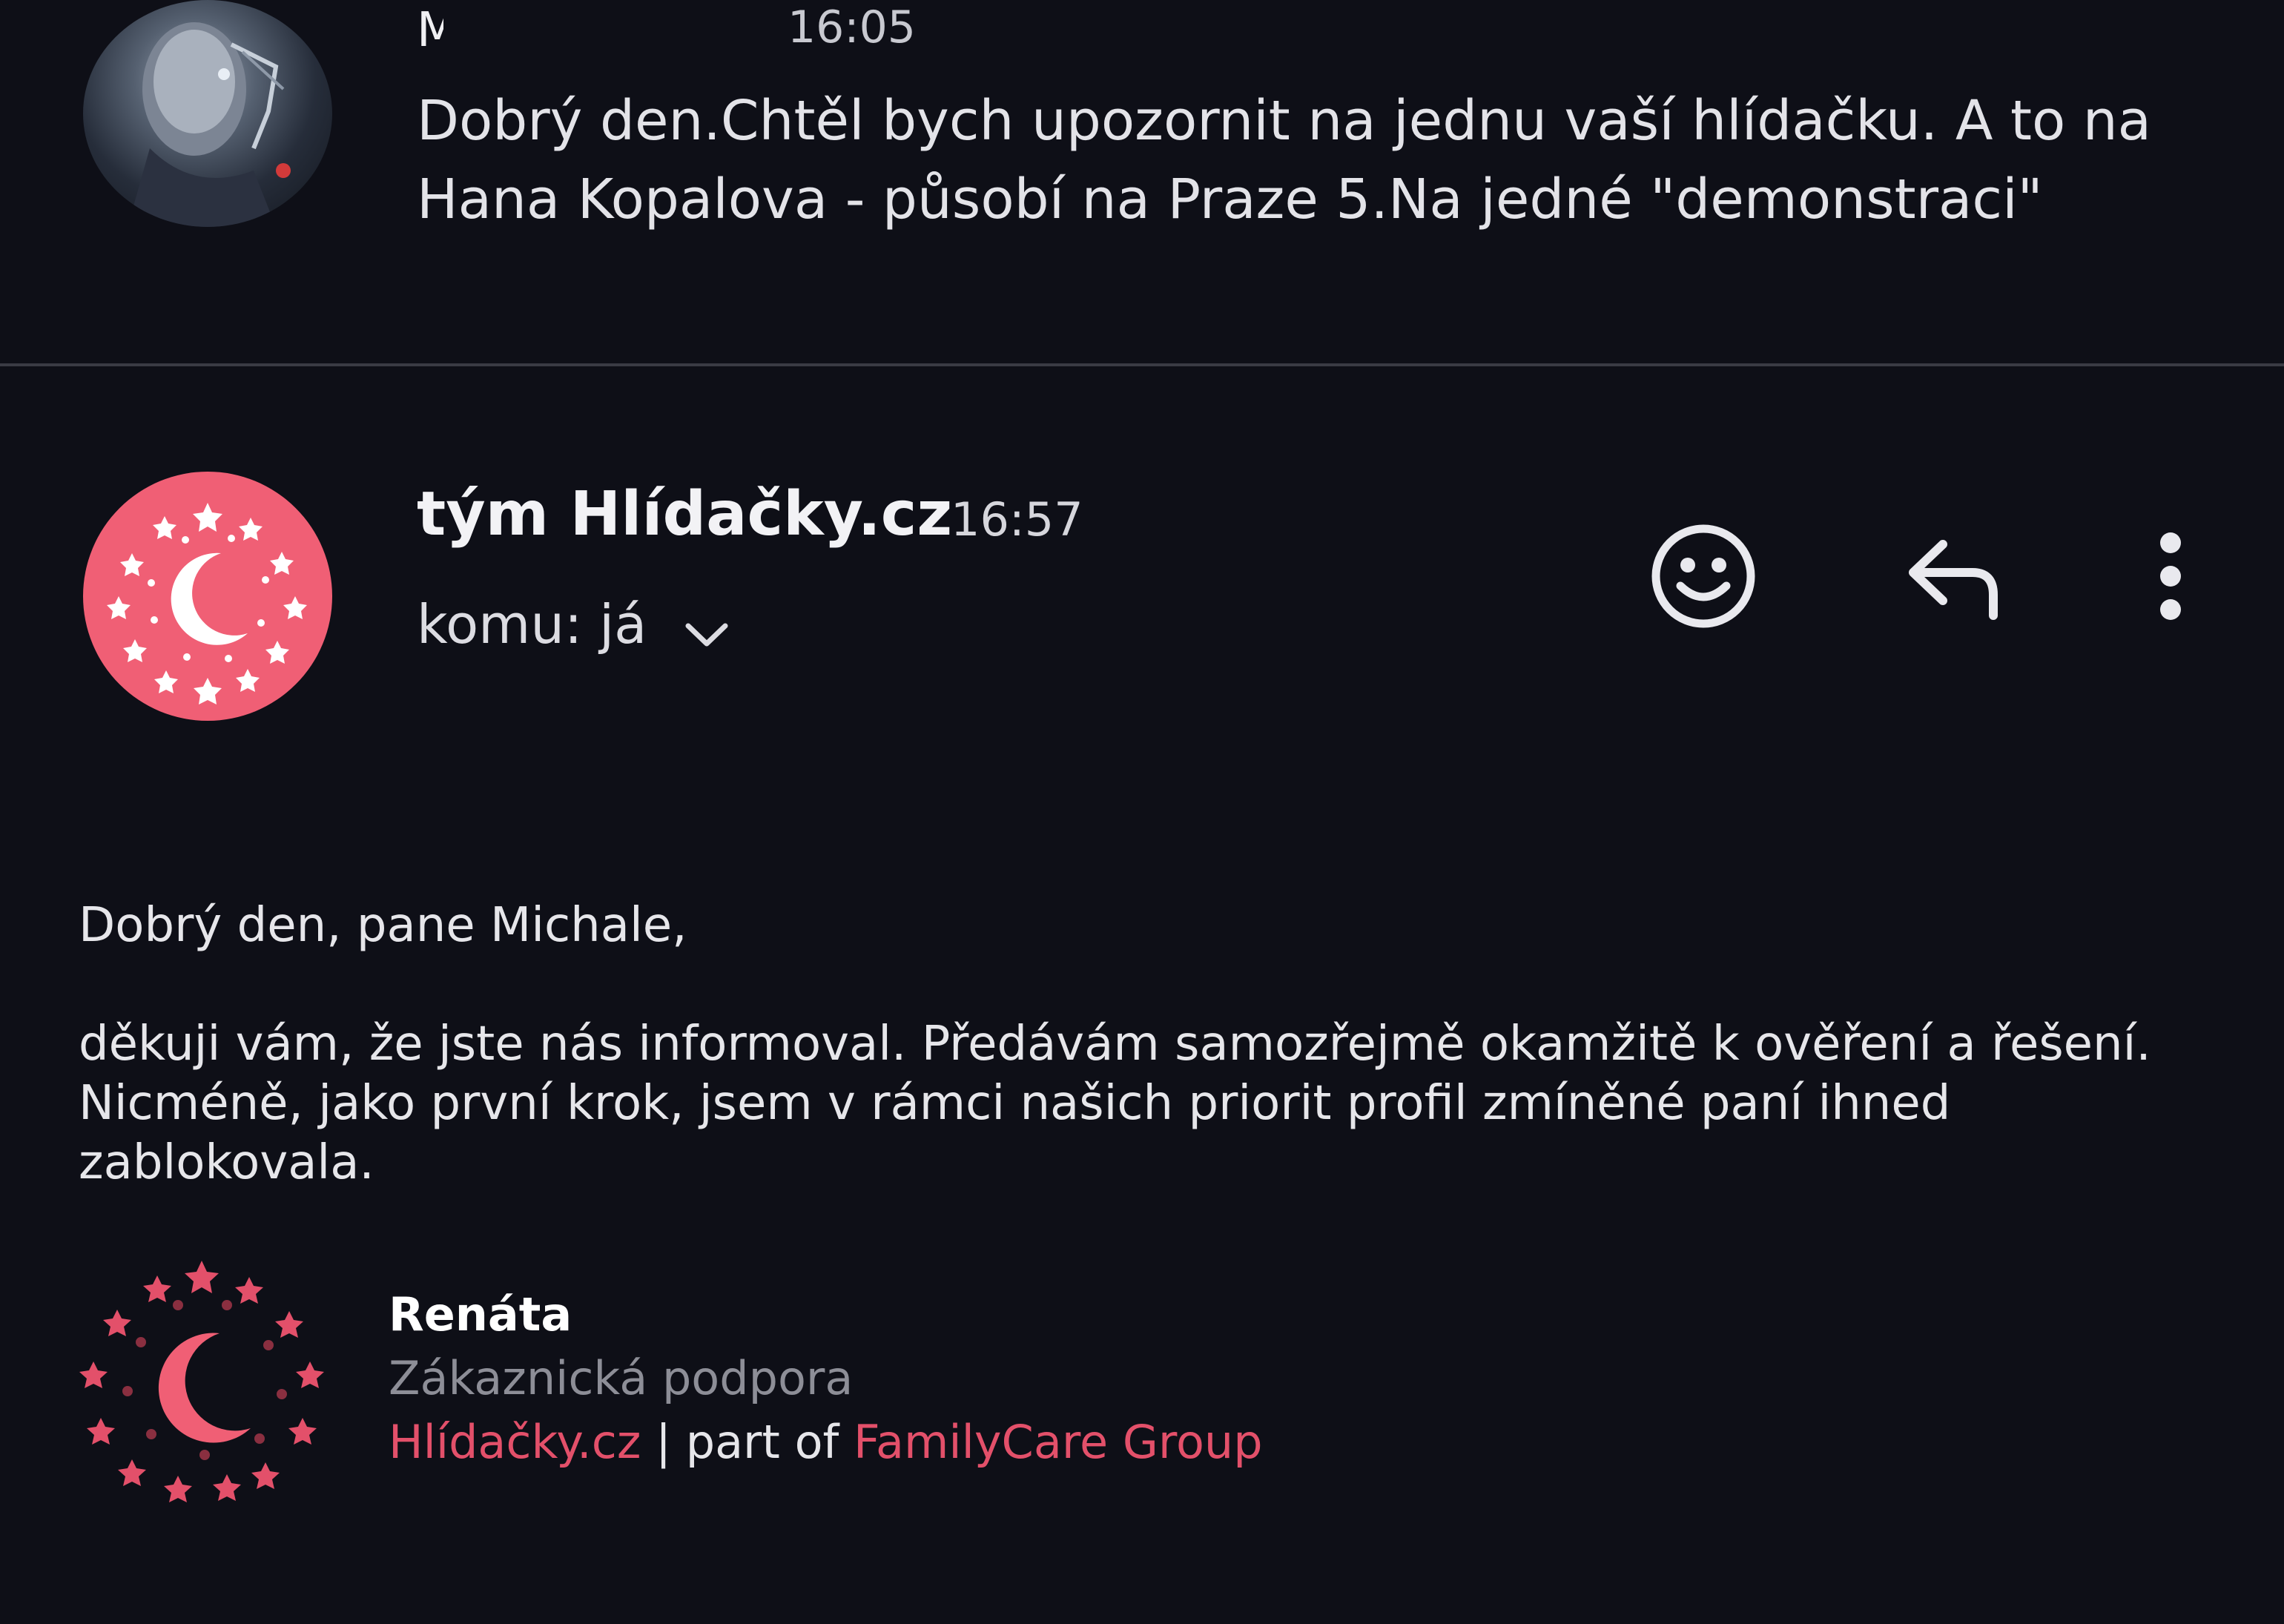  I want to click on cyborg-avatar-icon, so click(209, 125).